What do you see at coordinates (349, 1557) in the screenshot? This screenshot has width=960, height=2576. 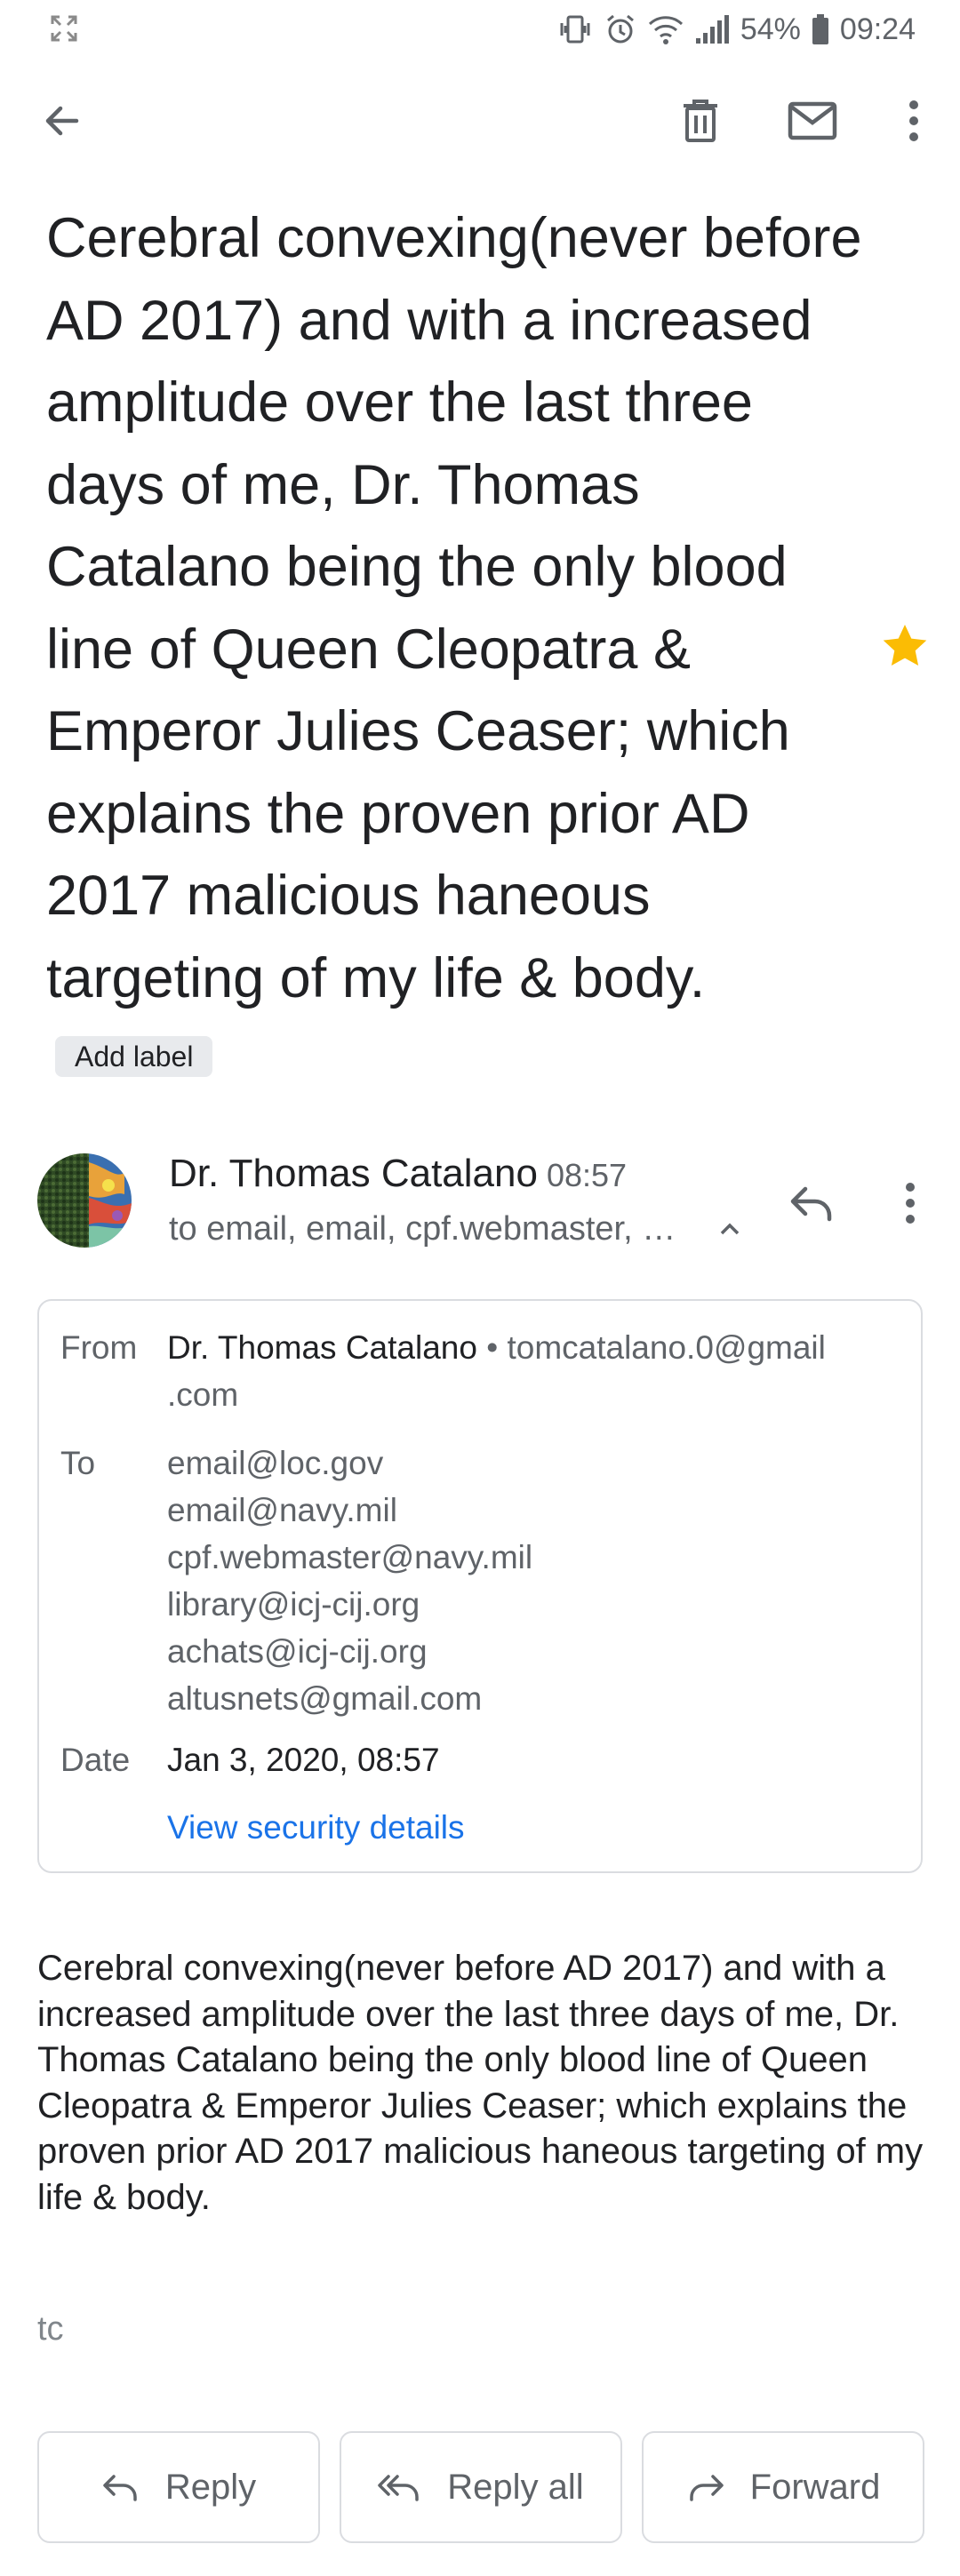 I see `to-address: cpf.webmaster@navy.mil` at bounding box center [349, 1557].